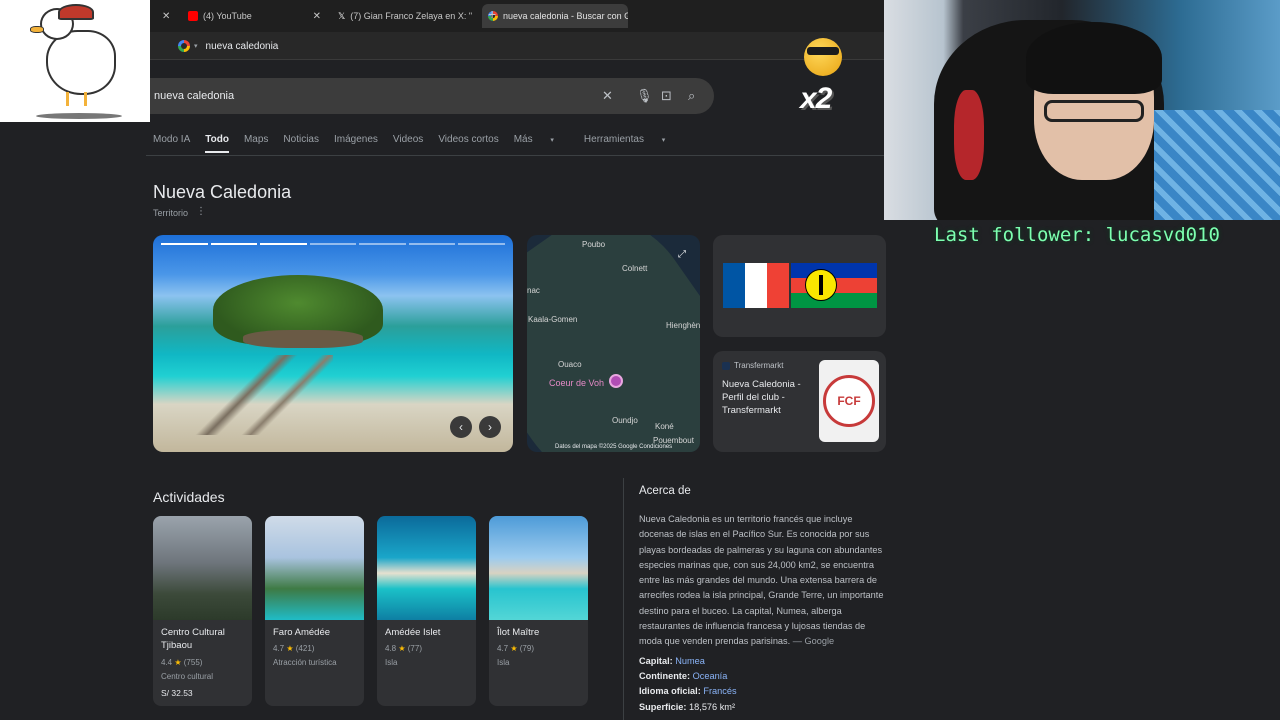  Describe the element at coordinates (726, 365) in the screenshot. I see `transfermarkt-icon` at that location.